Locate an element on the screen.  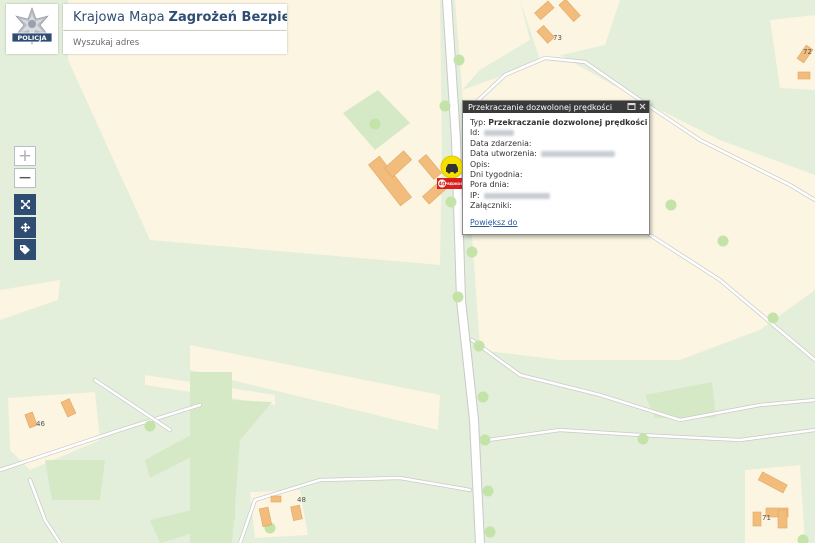
zoom-out-button: − is located at coordinates (25, 178).